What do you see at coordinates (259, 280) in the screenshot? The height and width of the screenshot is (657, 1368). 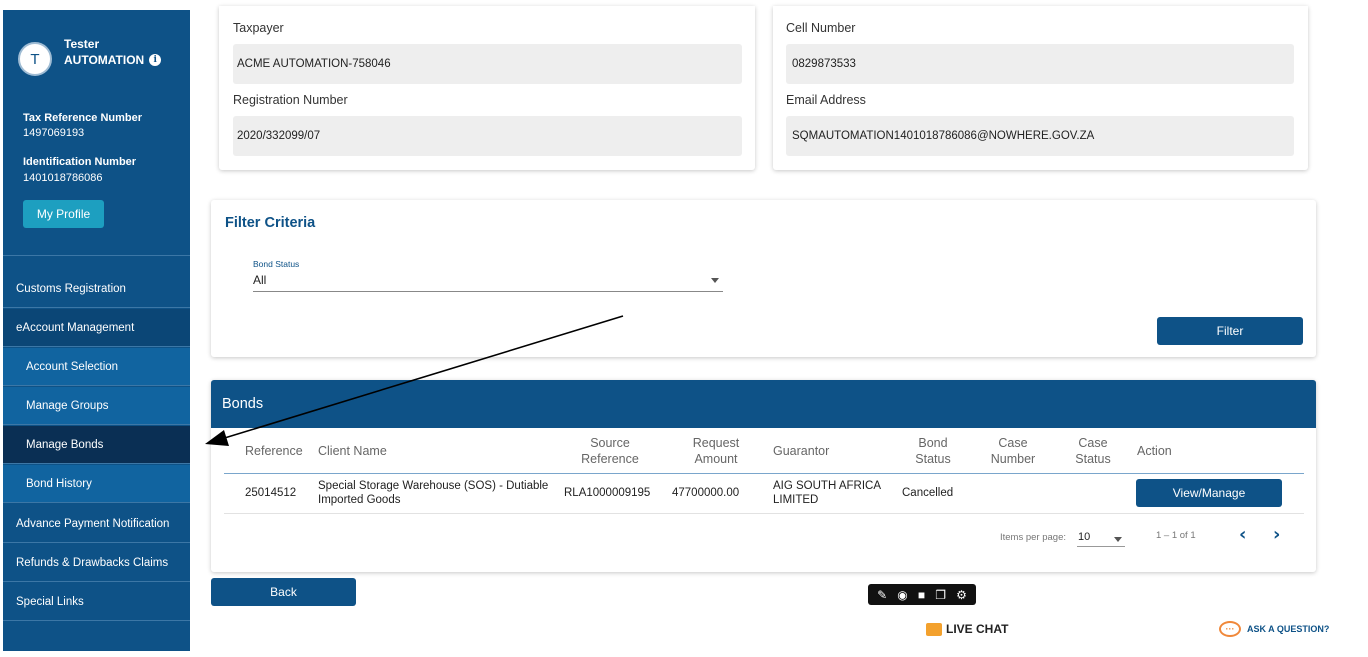 I see `bond-status-select: All` at bounding box center [259, 280].